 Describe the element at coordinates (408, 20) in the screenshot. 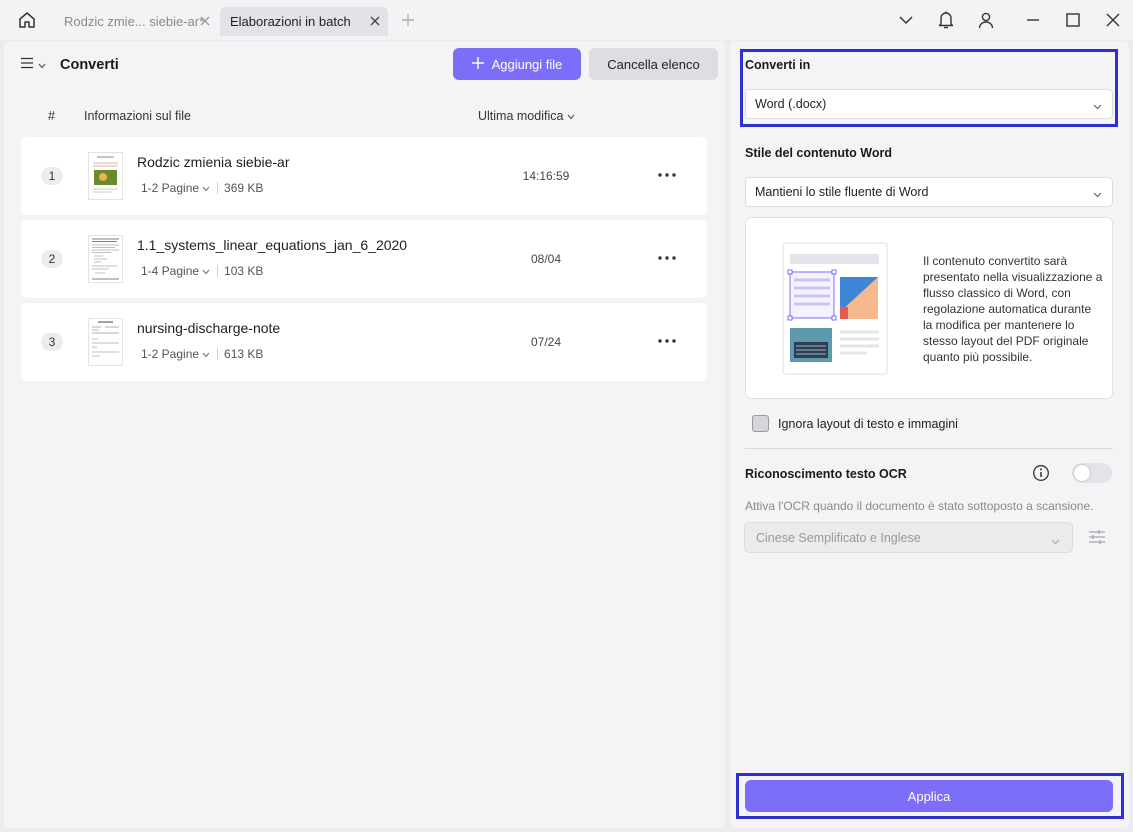

I see `add-tab-icon` at that location.